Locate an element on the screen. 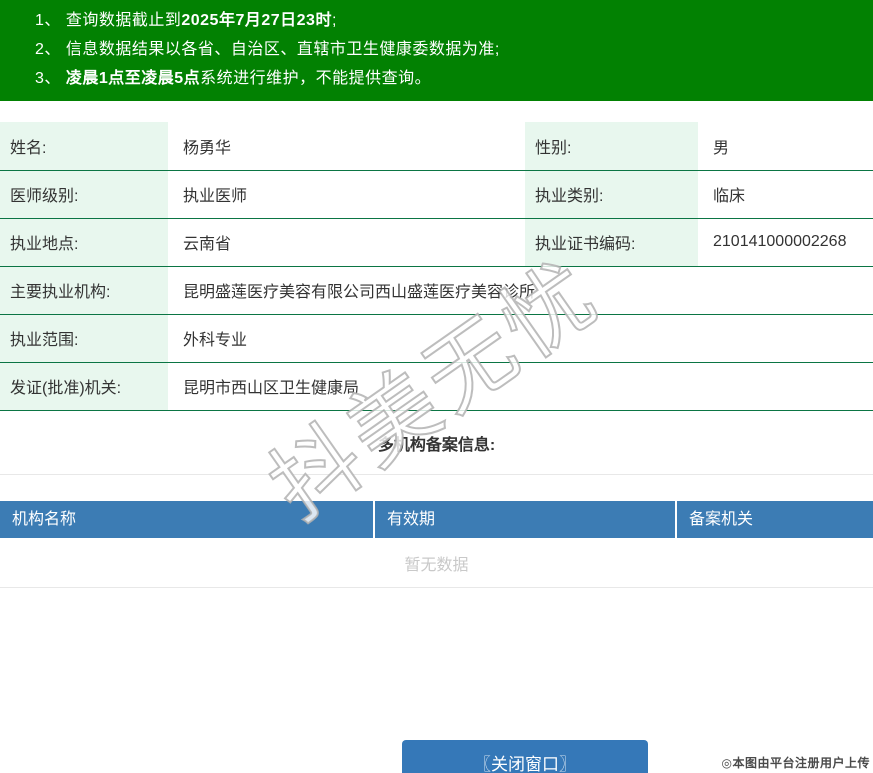 This screenshot has width=873, height=773. multi-org-table-header: 机构名称 有效期 备案机关 is located at coordinates (436, 519).